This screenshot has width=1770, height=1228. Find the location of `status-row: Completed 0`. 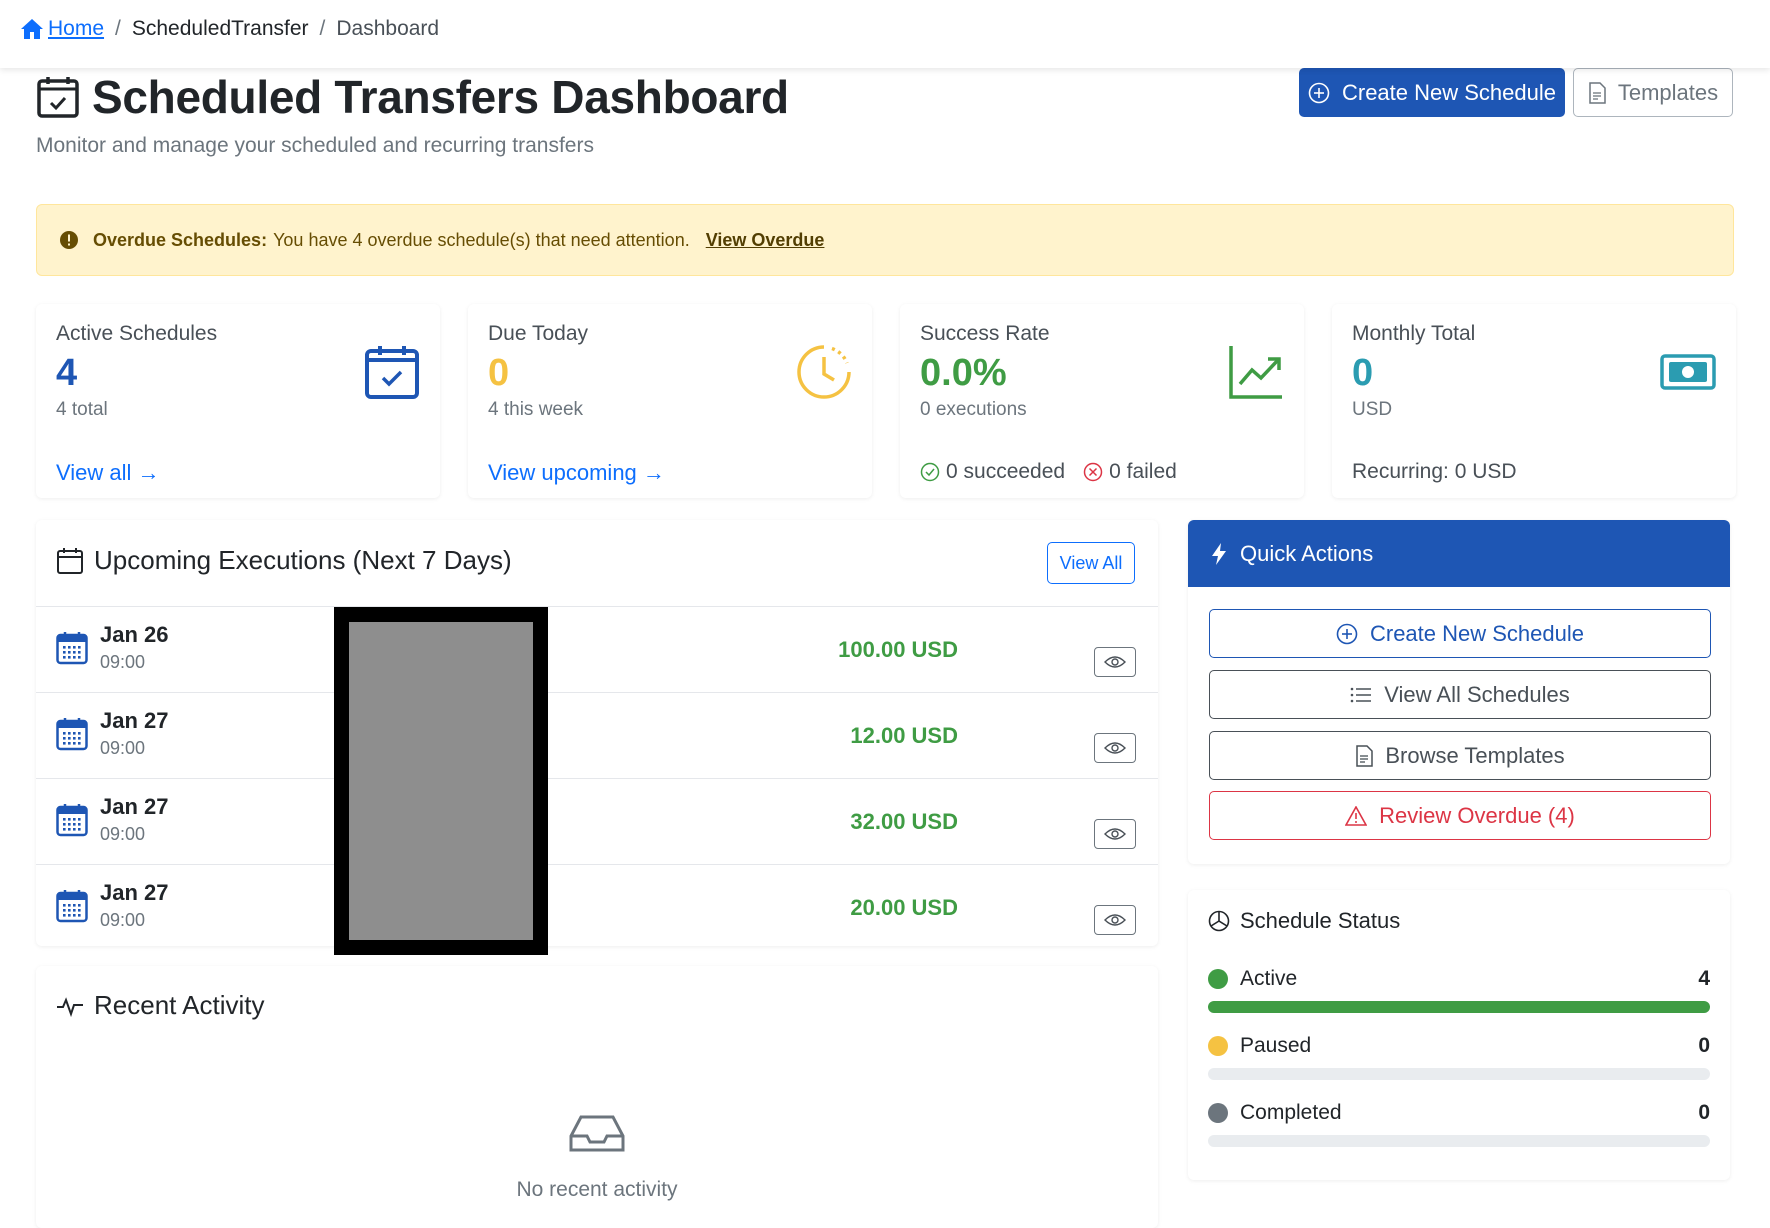

status-row: Completed 0 is located at coordinates (1459, 1124).